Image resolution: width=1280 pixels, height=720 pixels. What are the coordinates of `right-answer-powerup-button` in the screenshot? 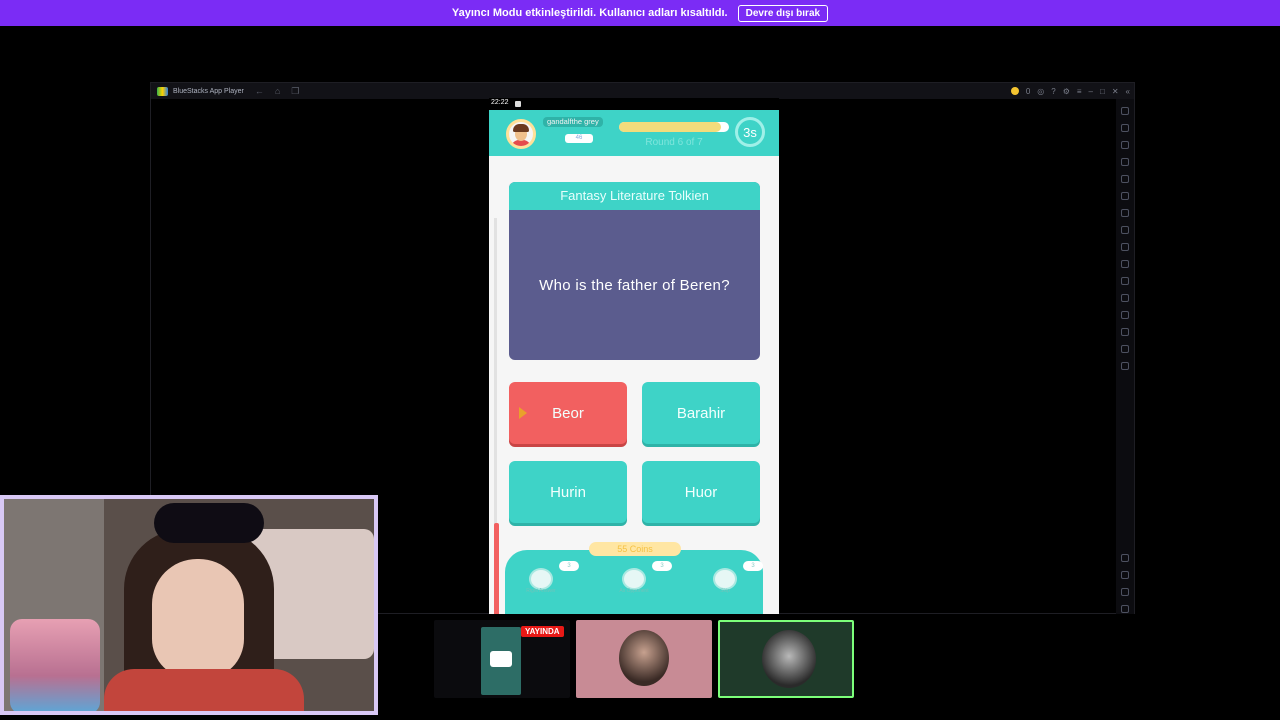 It's located at (541, 579).